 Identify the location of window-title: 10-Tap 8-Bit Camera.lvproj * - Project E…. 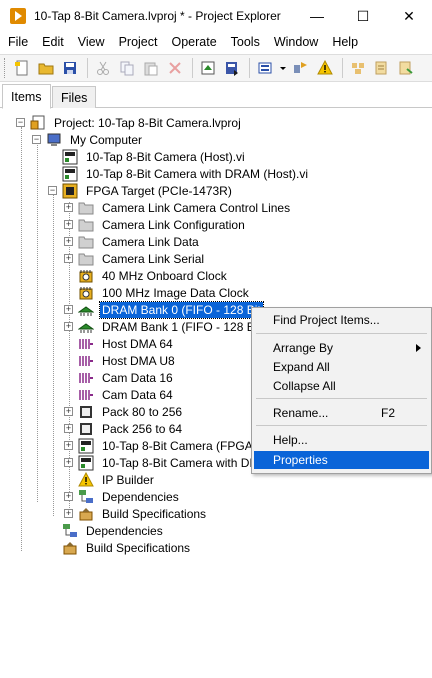
(157, 16).